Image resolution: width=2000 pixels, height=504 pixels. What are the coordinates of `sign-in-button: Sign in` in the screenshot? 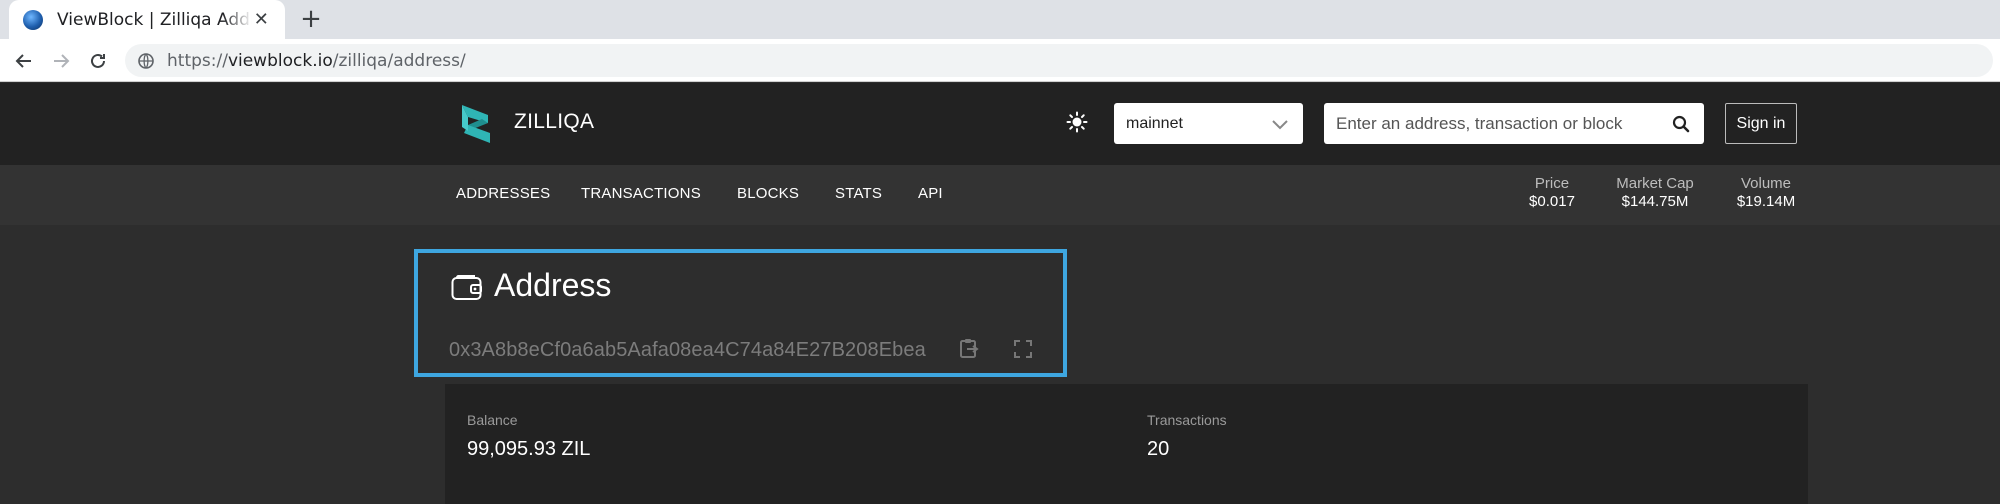 It's located at (1761, 123).